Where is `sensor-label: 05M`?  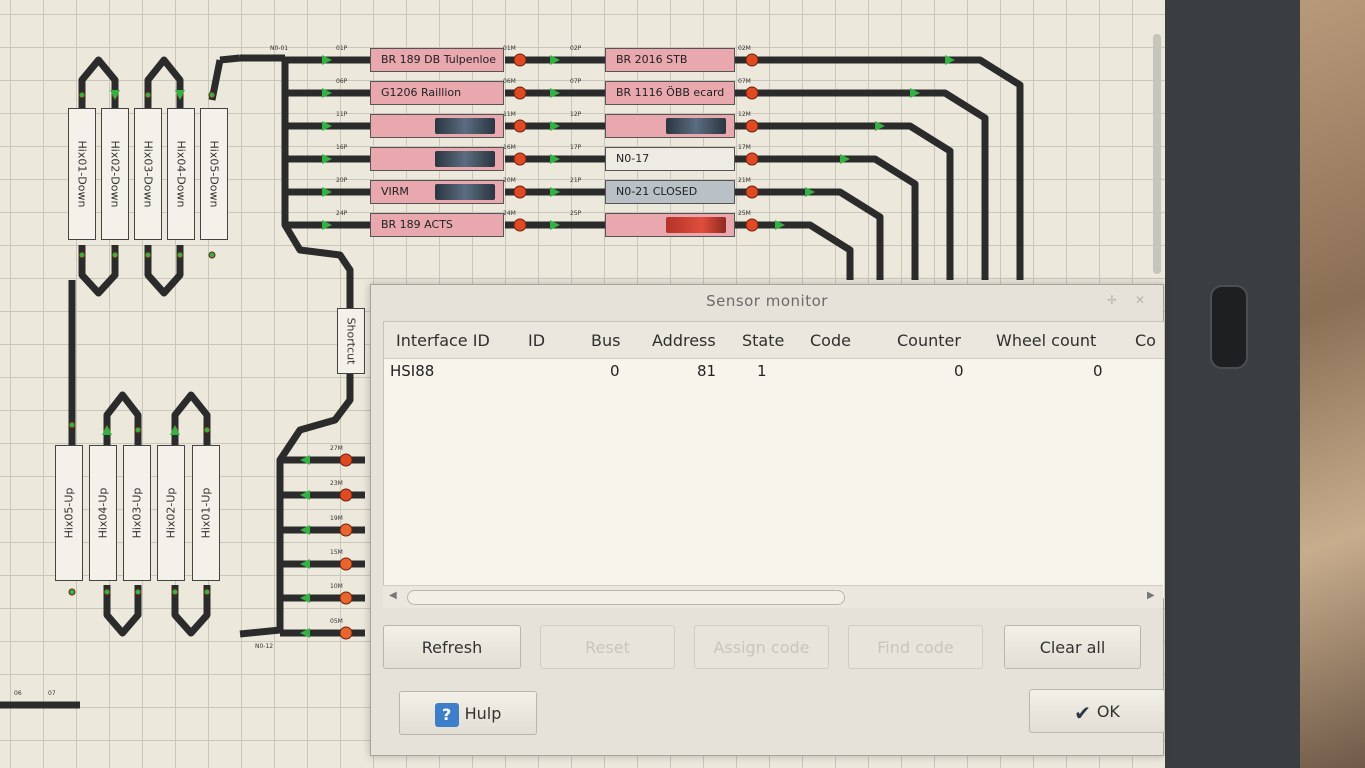
sensor-label: 05M is located at coordinates (336, 621).